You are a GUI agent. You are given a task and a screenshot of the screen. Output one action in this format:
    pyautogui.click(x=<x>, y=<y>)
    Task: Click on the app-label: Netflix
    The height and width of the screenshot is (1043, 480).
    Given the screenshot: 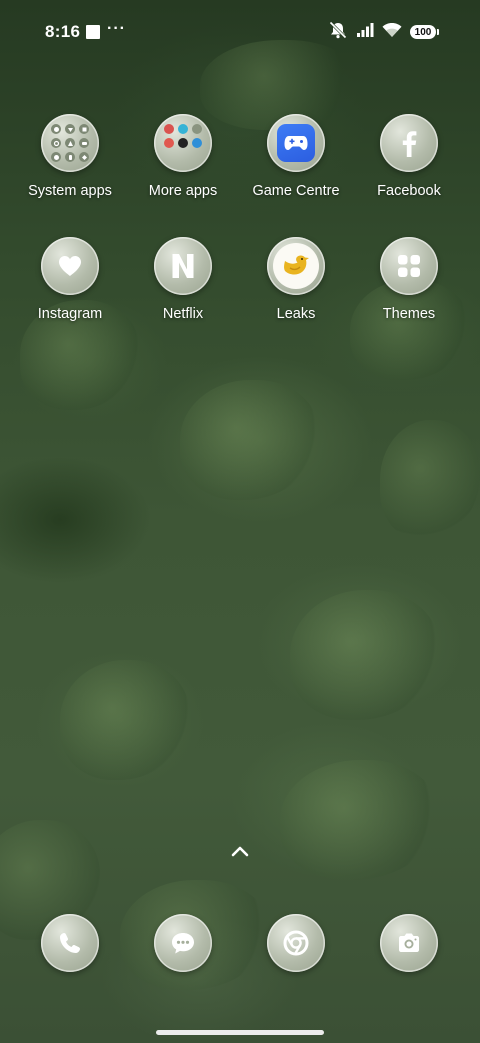 What is the action you would take?
    pyautogui.click(x=183, y=314)
    